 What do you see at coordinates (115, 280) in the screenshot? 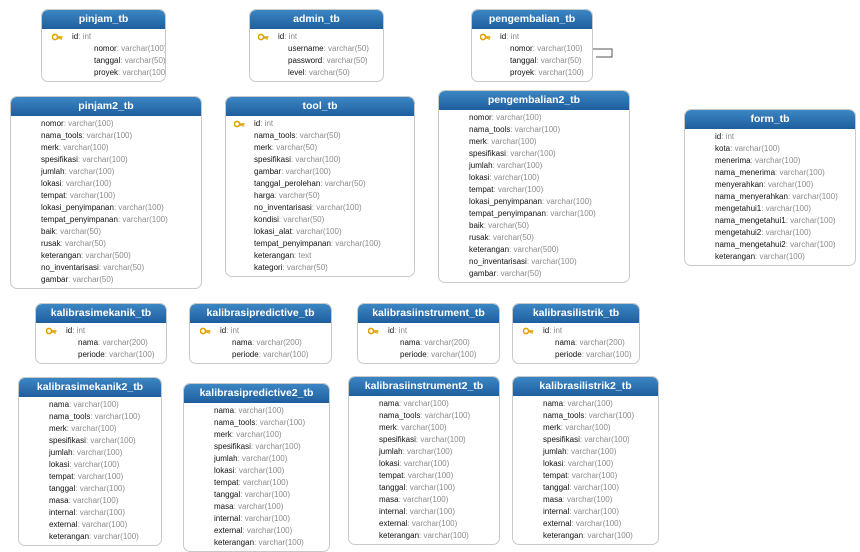
I see `table-field: gambar: varchar(50)` at bounding box center [115, 280].